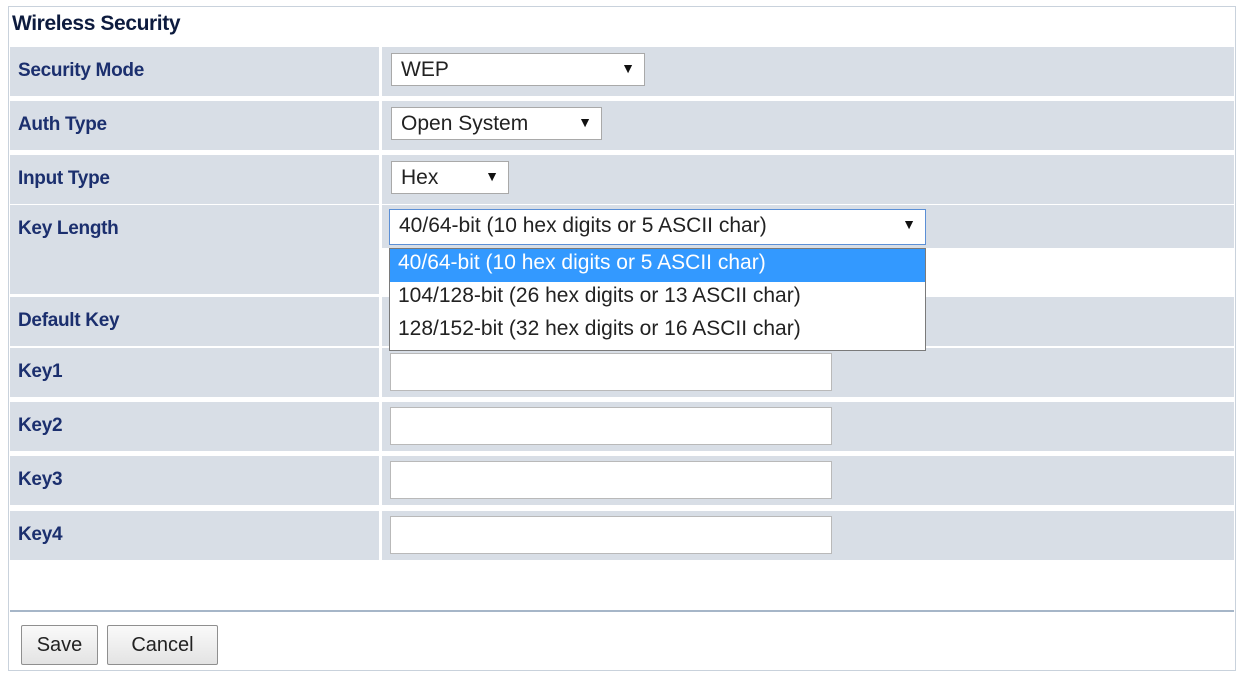 The width and height of the screenshot is (1243, 673). Describe the element at coordinates (64, 178) in the screenshot. I see `input-type-label: Input Type` at that location.